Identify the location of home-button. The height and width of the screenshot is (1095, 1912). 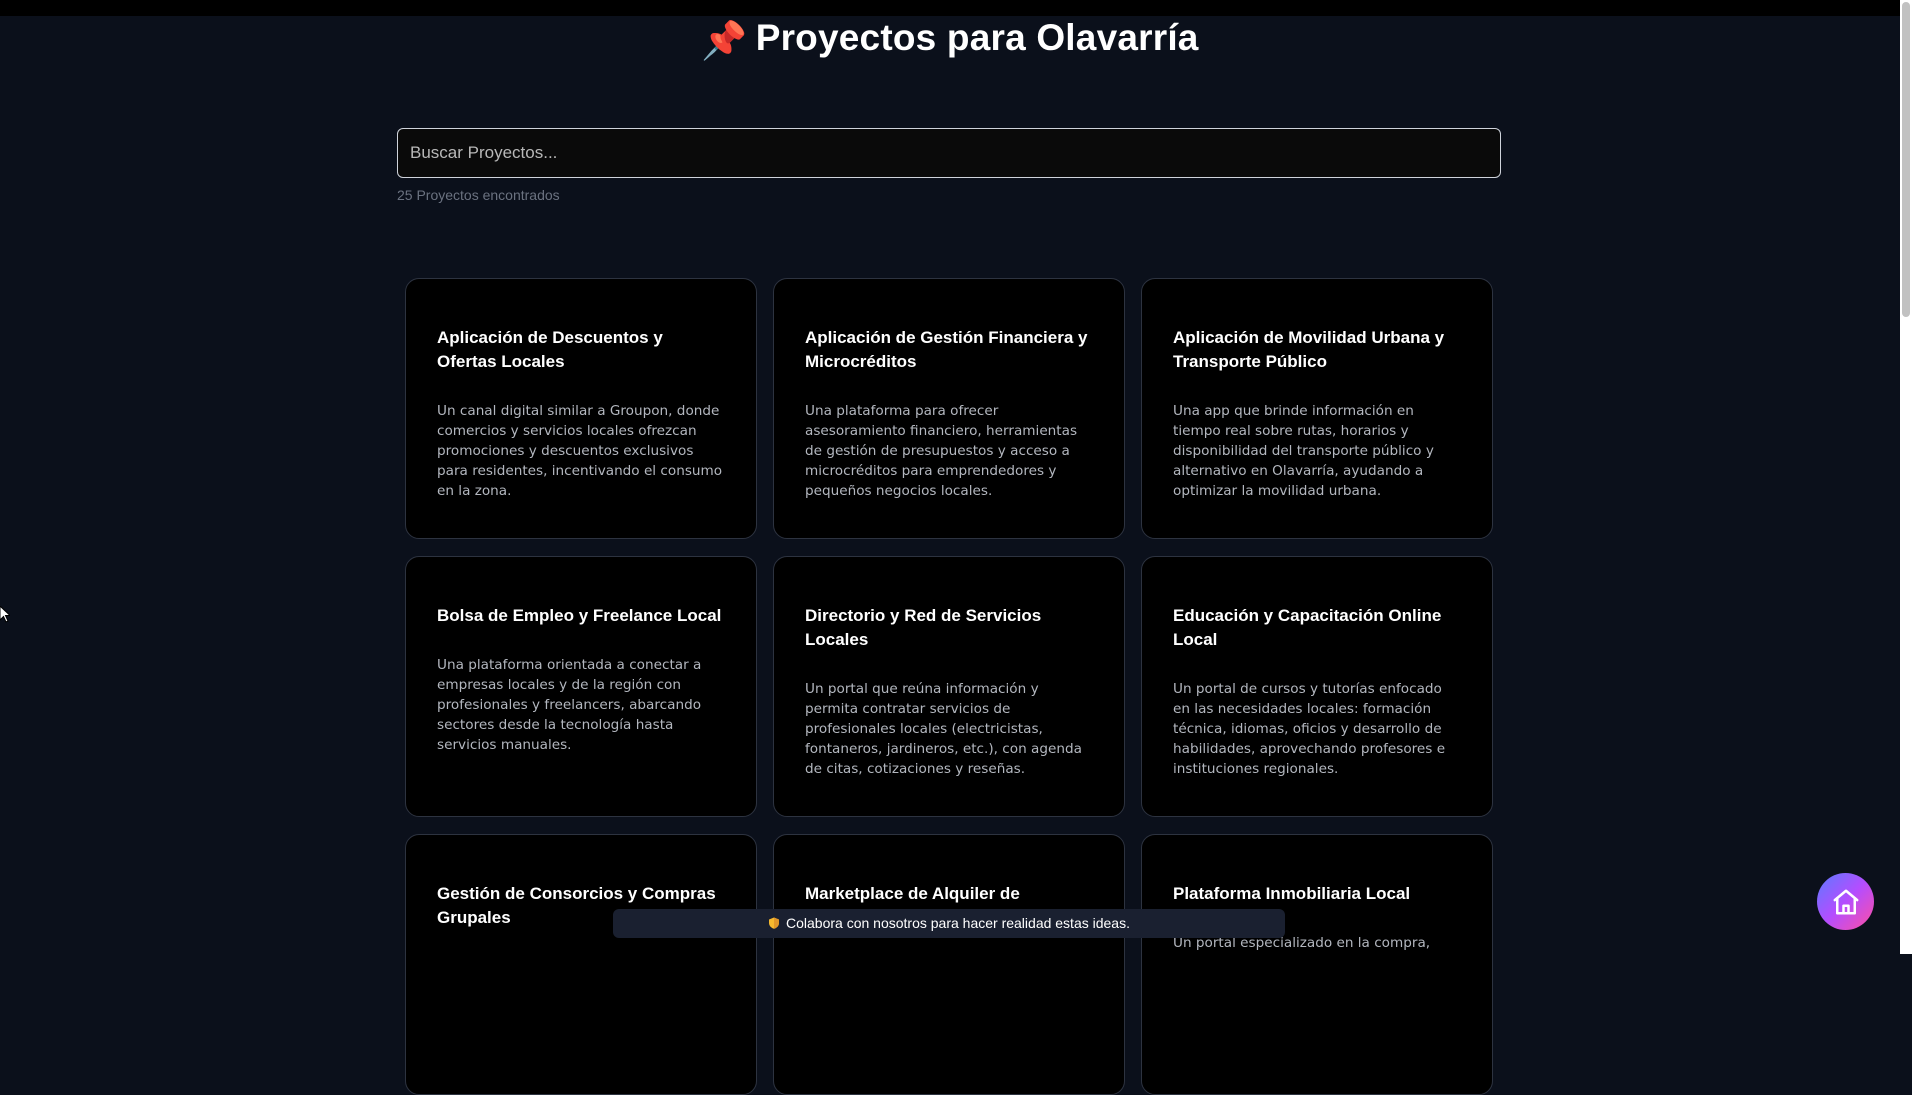
(1845, 901).